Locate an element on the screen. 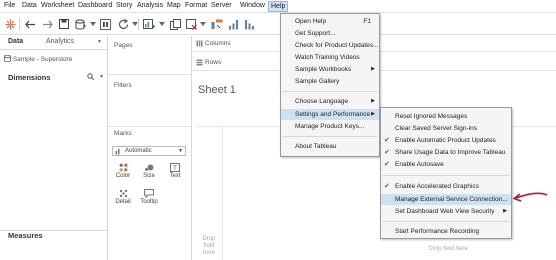 This screenshot has width=556, height=260. menu-item-share-usage-data: ✔ Share Usage Data to Improve Tableau is located at coordinates (446, 152).